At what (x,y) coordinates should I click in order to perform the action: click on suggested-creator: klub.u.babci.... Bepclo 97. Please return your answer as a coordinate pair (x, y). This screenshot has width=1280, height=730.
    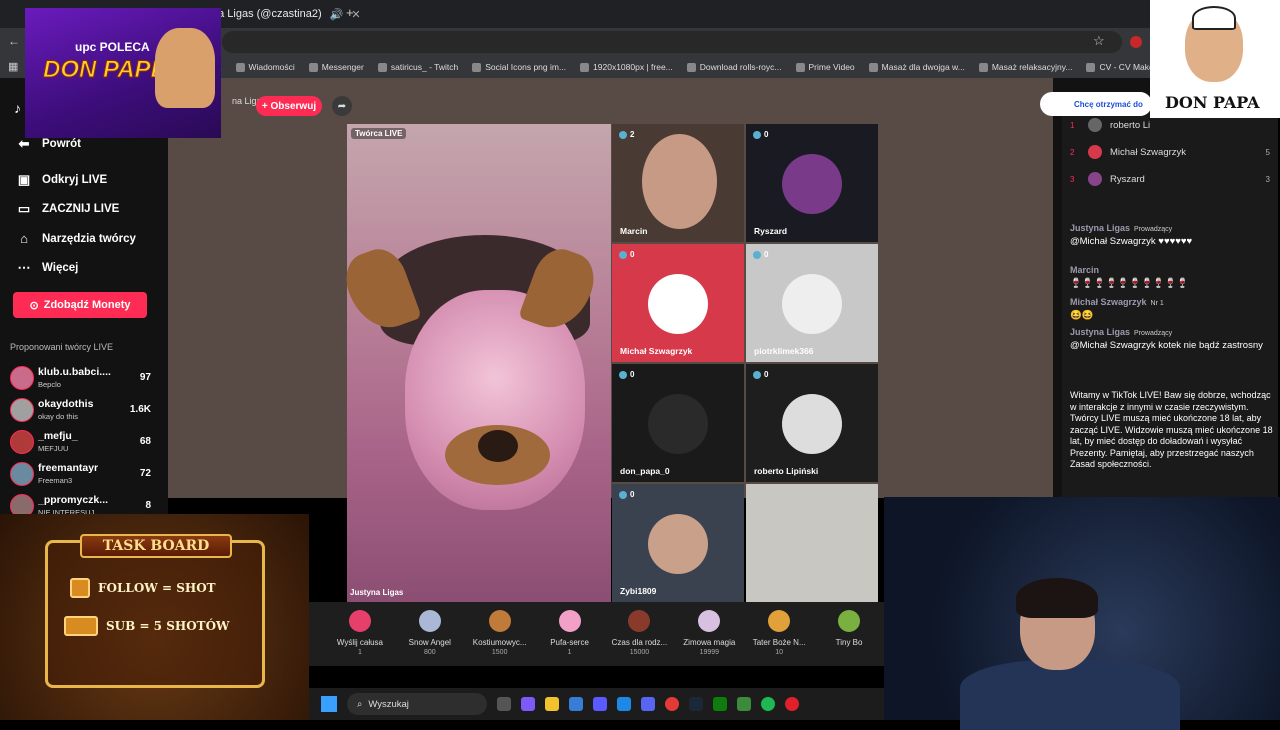
    Looking at the image, I should click on (82, 379).